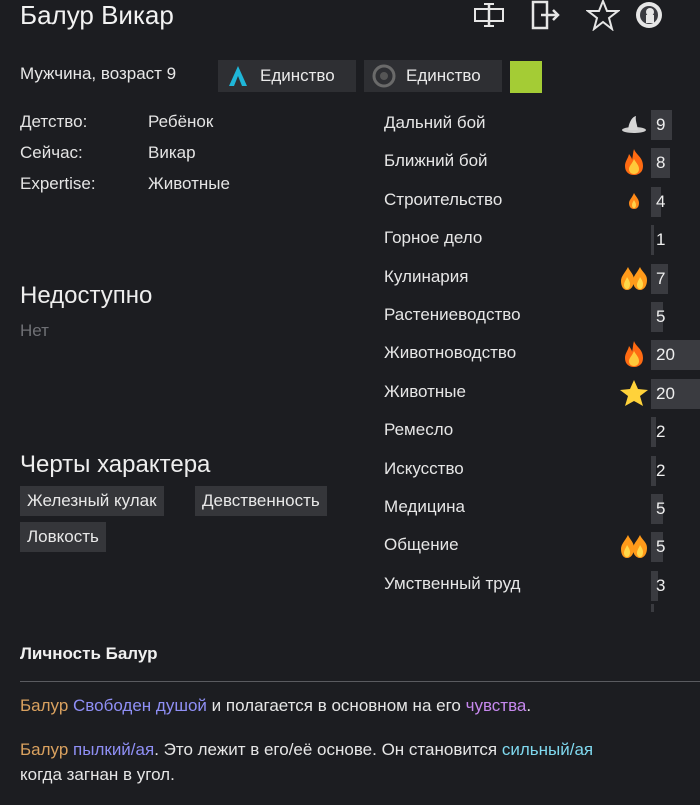  Describe the element at coordinates (360, 681) in the screenshot. I see `divider` at that location.